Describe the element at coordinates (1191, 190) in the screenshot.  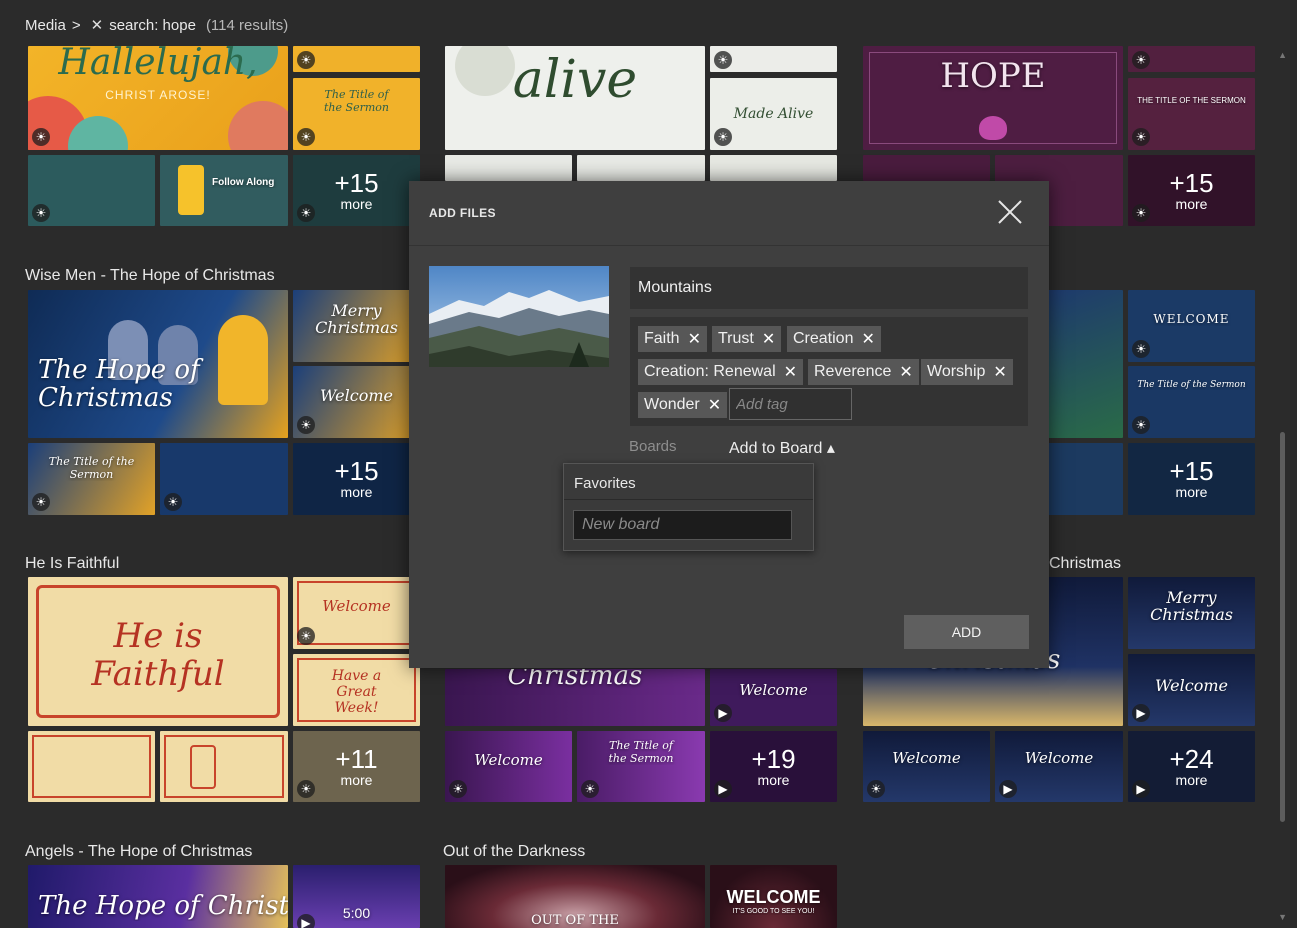
I see `hope-more-tile: +15 more ☀` at that location.